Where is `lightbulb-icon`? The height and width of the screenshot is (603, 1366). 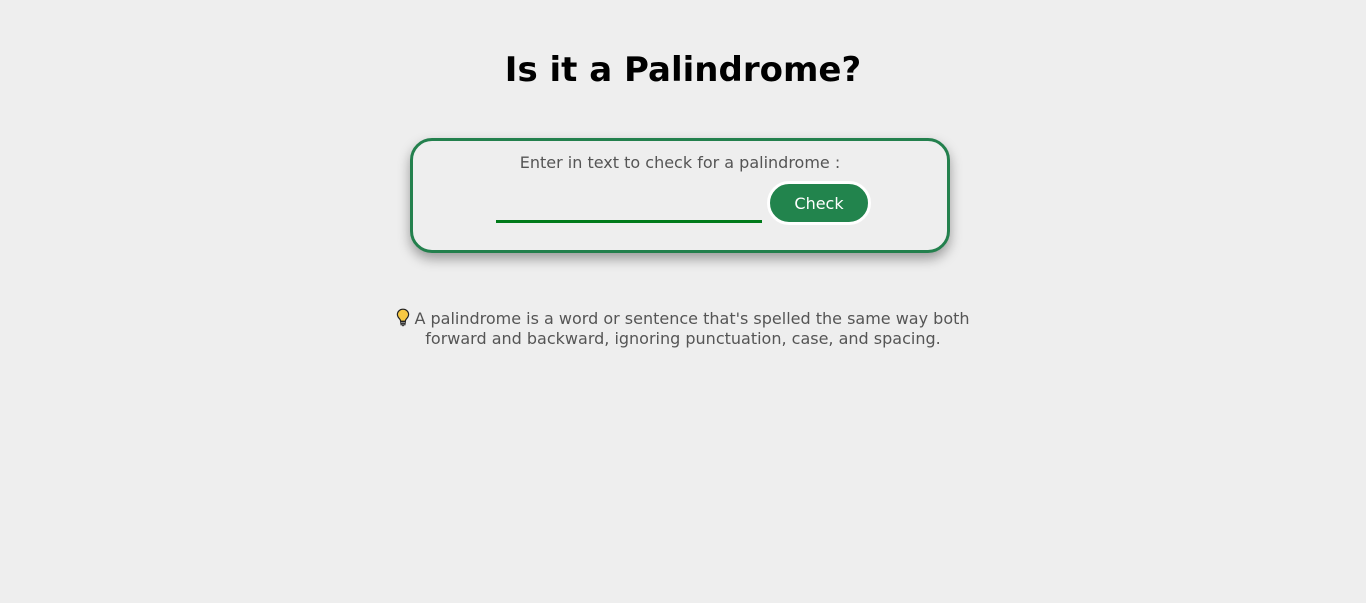
lightbulb-icon is located at coordinates (403, 317).